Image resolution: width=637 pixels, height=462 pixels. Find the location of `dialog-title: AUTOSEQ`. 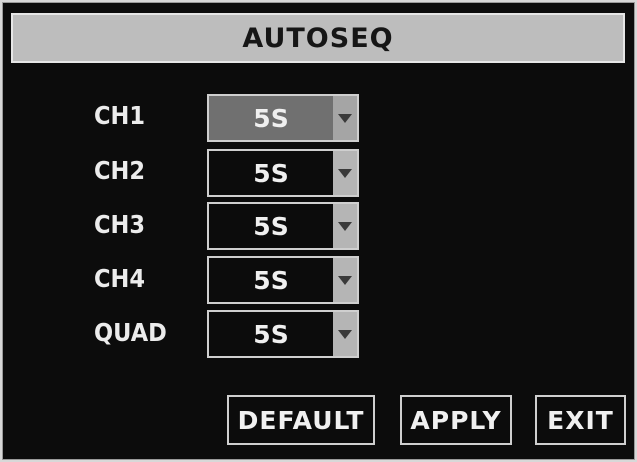

dialog-title: AUTOSEQ is located at coordinates (318, 38).